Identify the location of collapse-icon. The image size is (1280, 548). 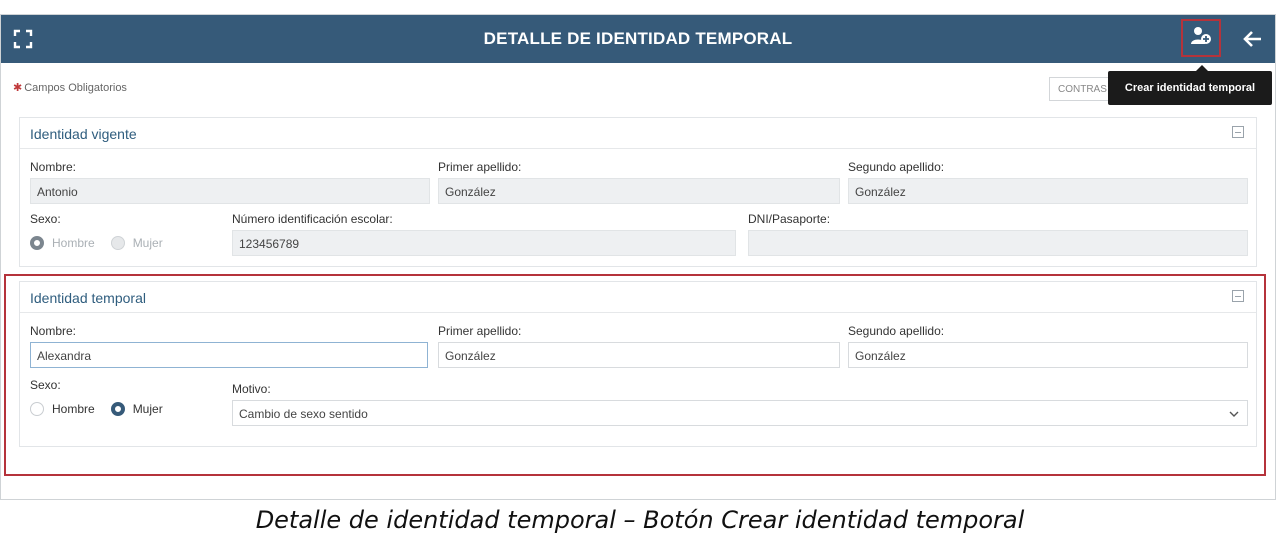
(1238, 132).